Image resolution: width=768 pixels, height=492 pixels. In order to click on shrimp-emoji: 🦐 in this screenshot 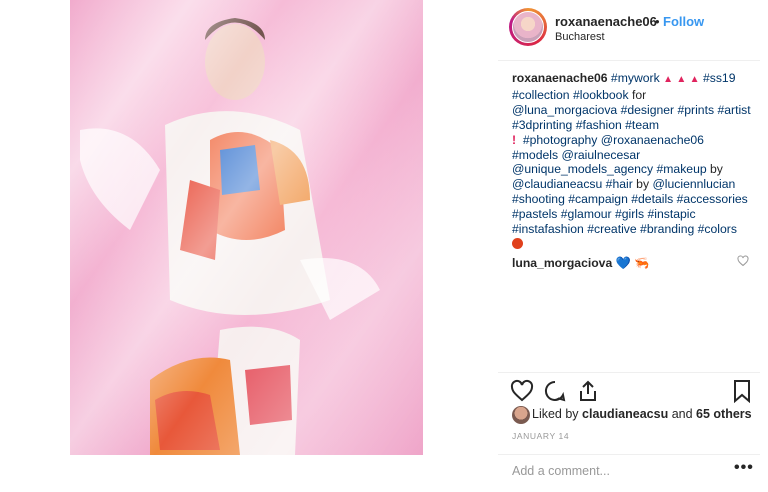, I will do `click(642, 263)`.